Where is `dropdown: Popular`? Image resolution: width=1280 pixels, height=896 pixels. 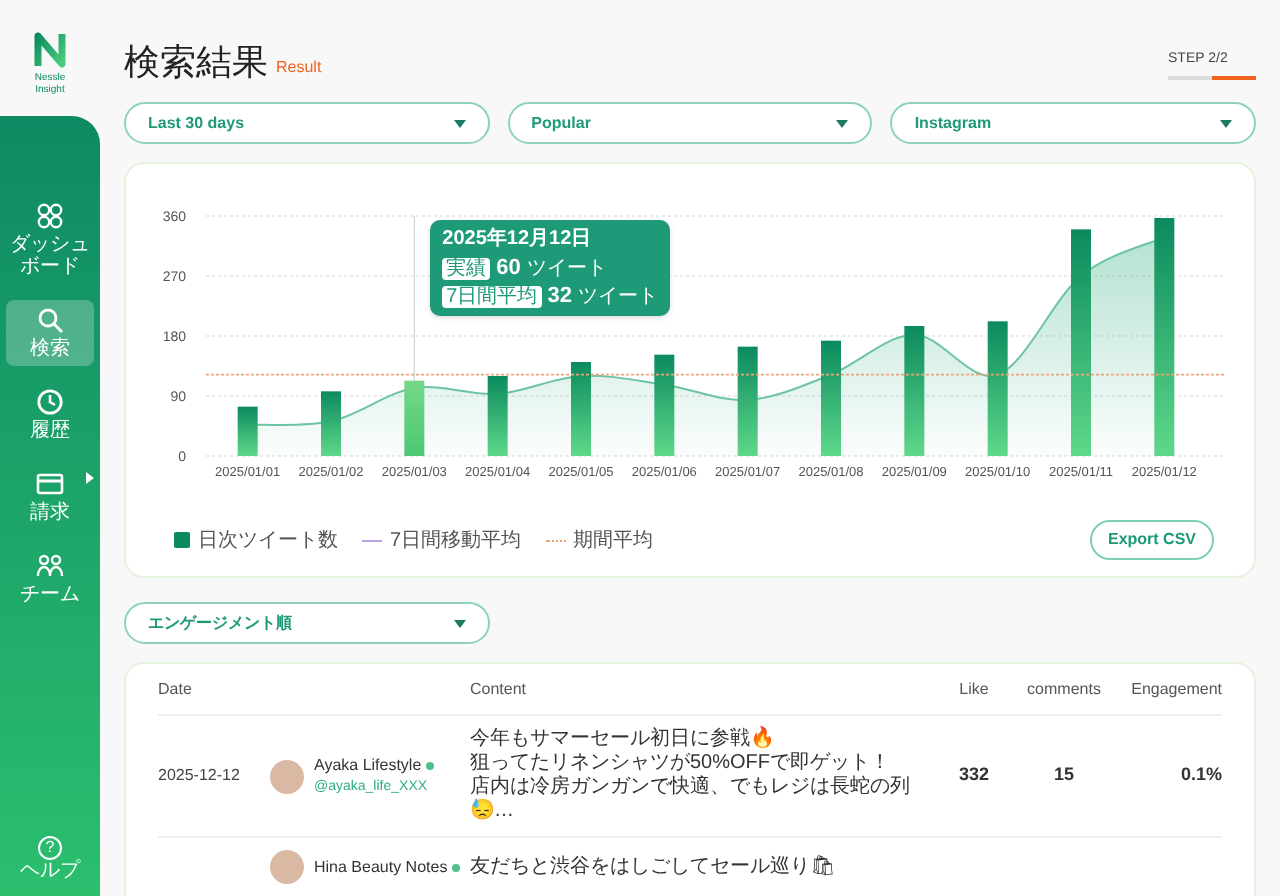
dropdown: Popular is located at coordinates (690, 123).